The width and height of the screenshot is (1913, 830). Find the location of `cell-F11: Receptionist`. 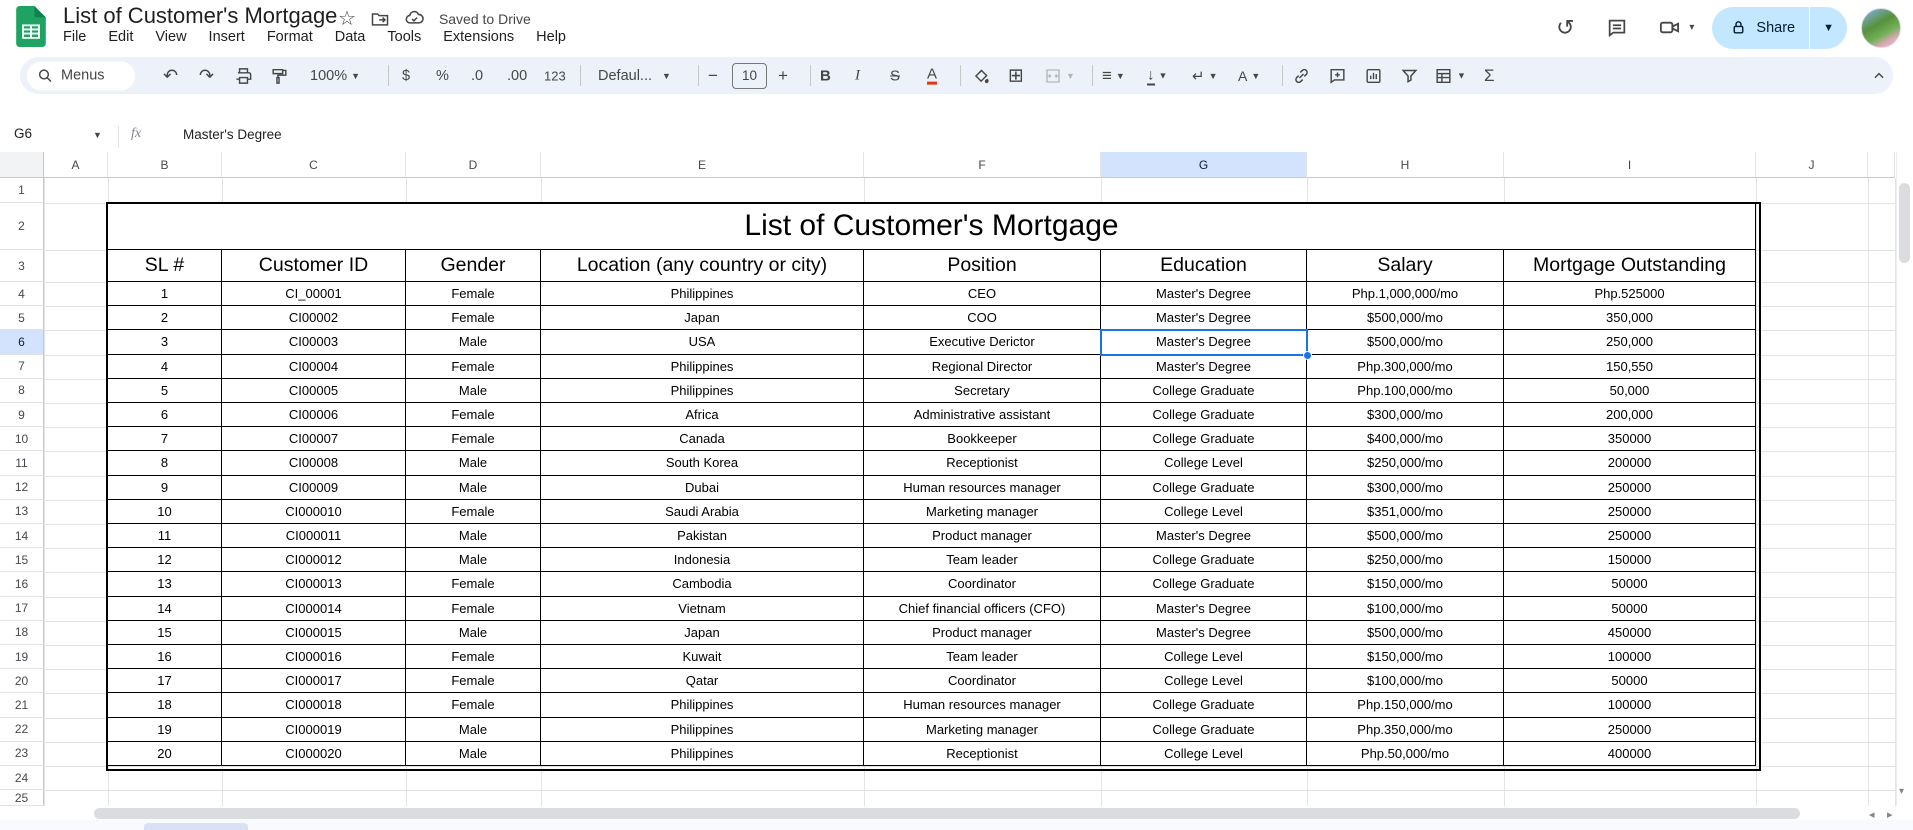

cell-F11: Receptionist is located at coordinates (982, 463).